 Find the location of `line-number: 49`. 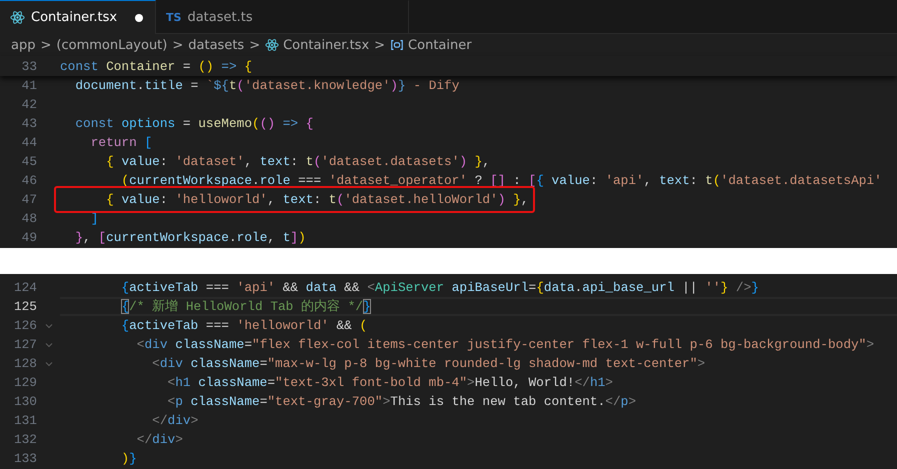

line-number: 49 is located at coordinates (28, 237).